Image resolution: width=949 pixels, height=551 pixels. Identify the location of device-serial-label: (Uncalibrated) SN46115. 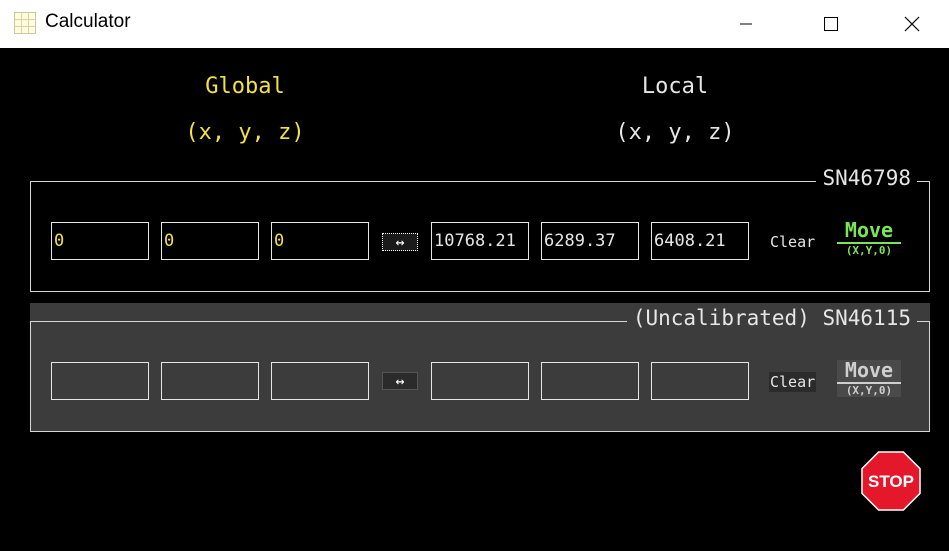
(771, 318).